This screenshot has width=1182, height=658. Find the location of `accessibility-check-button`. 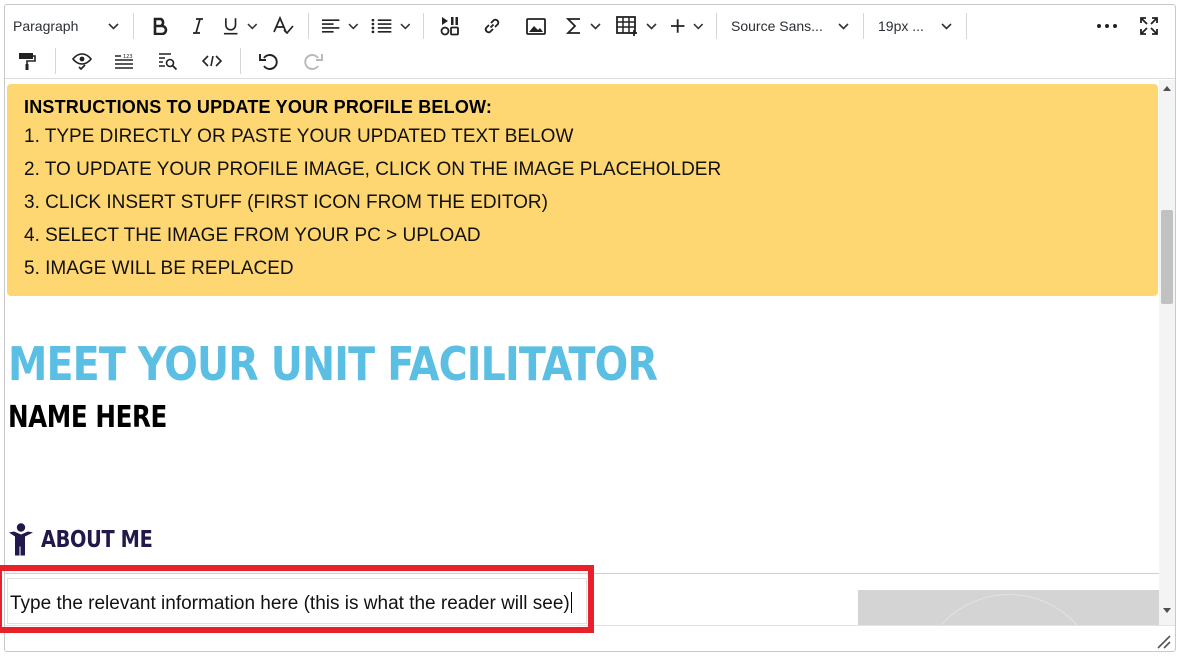

accessibility-check-button is located at coordinates (82, 61).